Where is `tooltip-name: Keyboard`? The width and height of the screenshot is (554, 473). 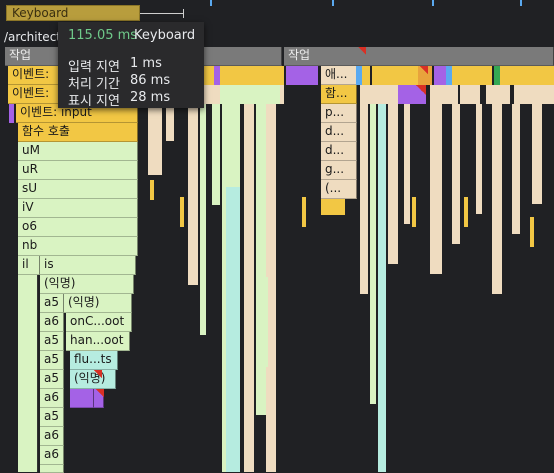 tooltip-name: Keyboard is located at coordinates (165, 35).